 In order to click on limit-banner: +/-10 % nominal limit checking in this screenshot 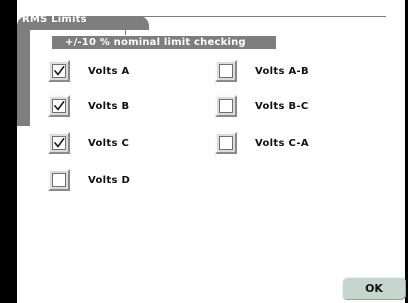, I will do `click(164, 42)`.